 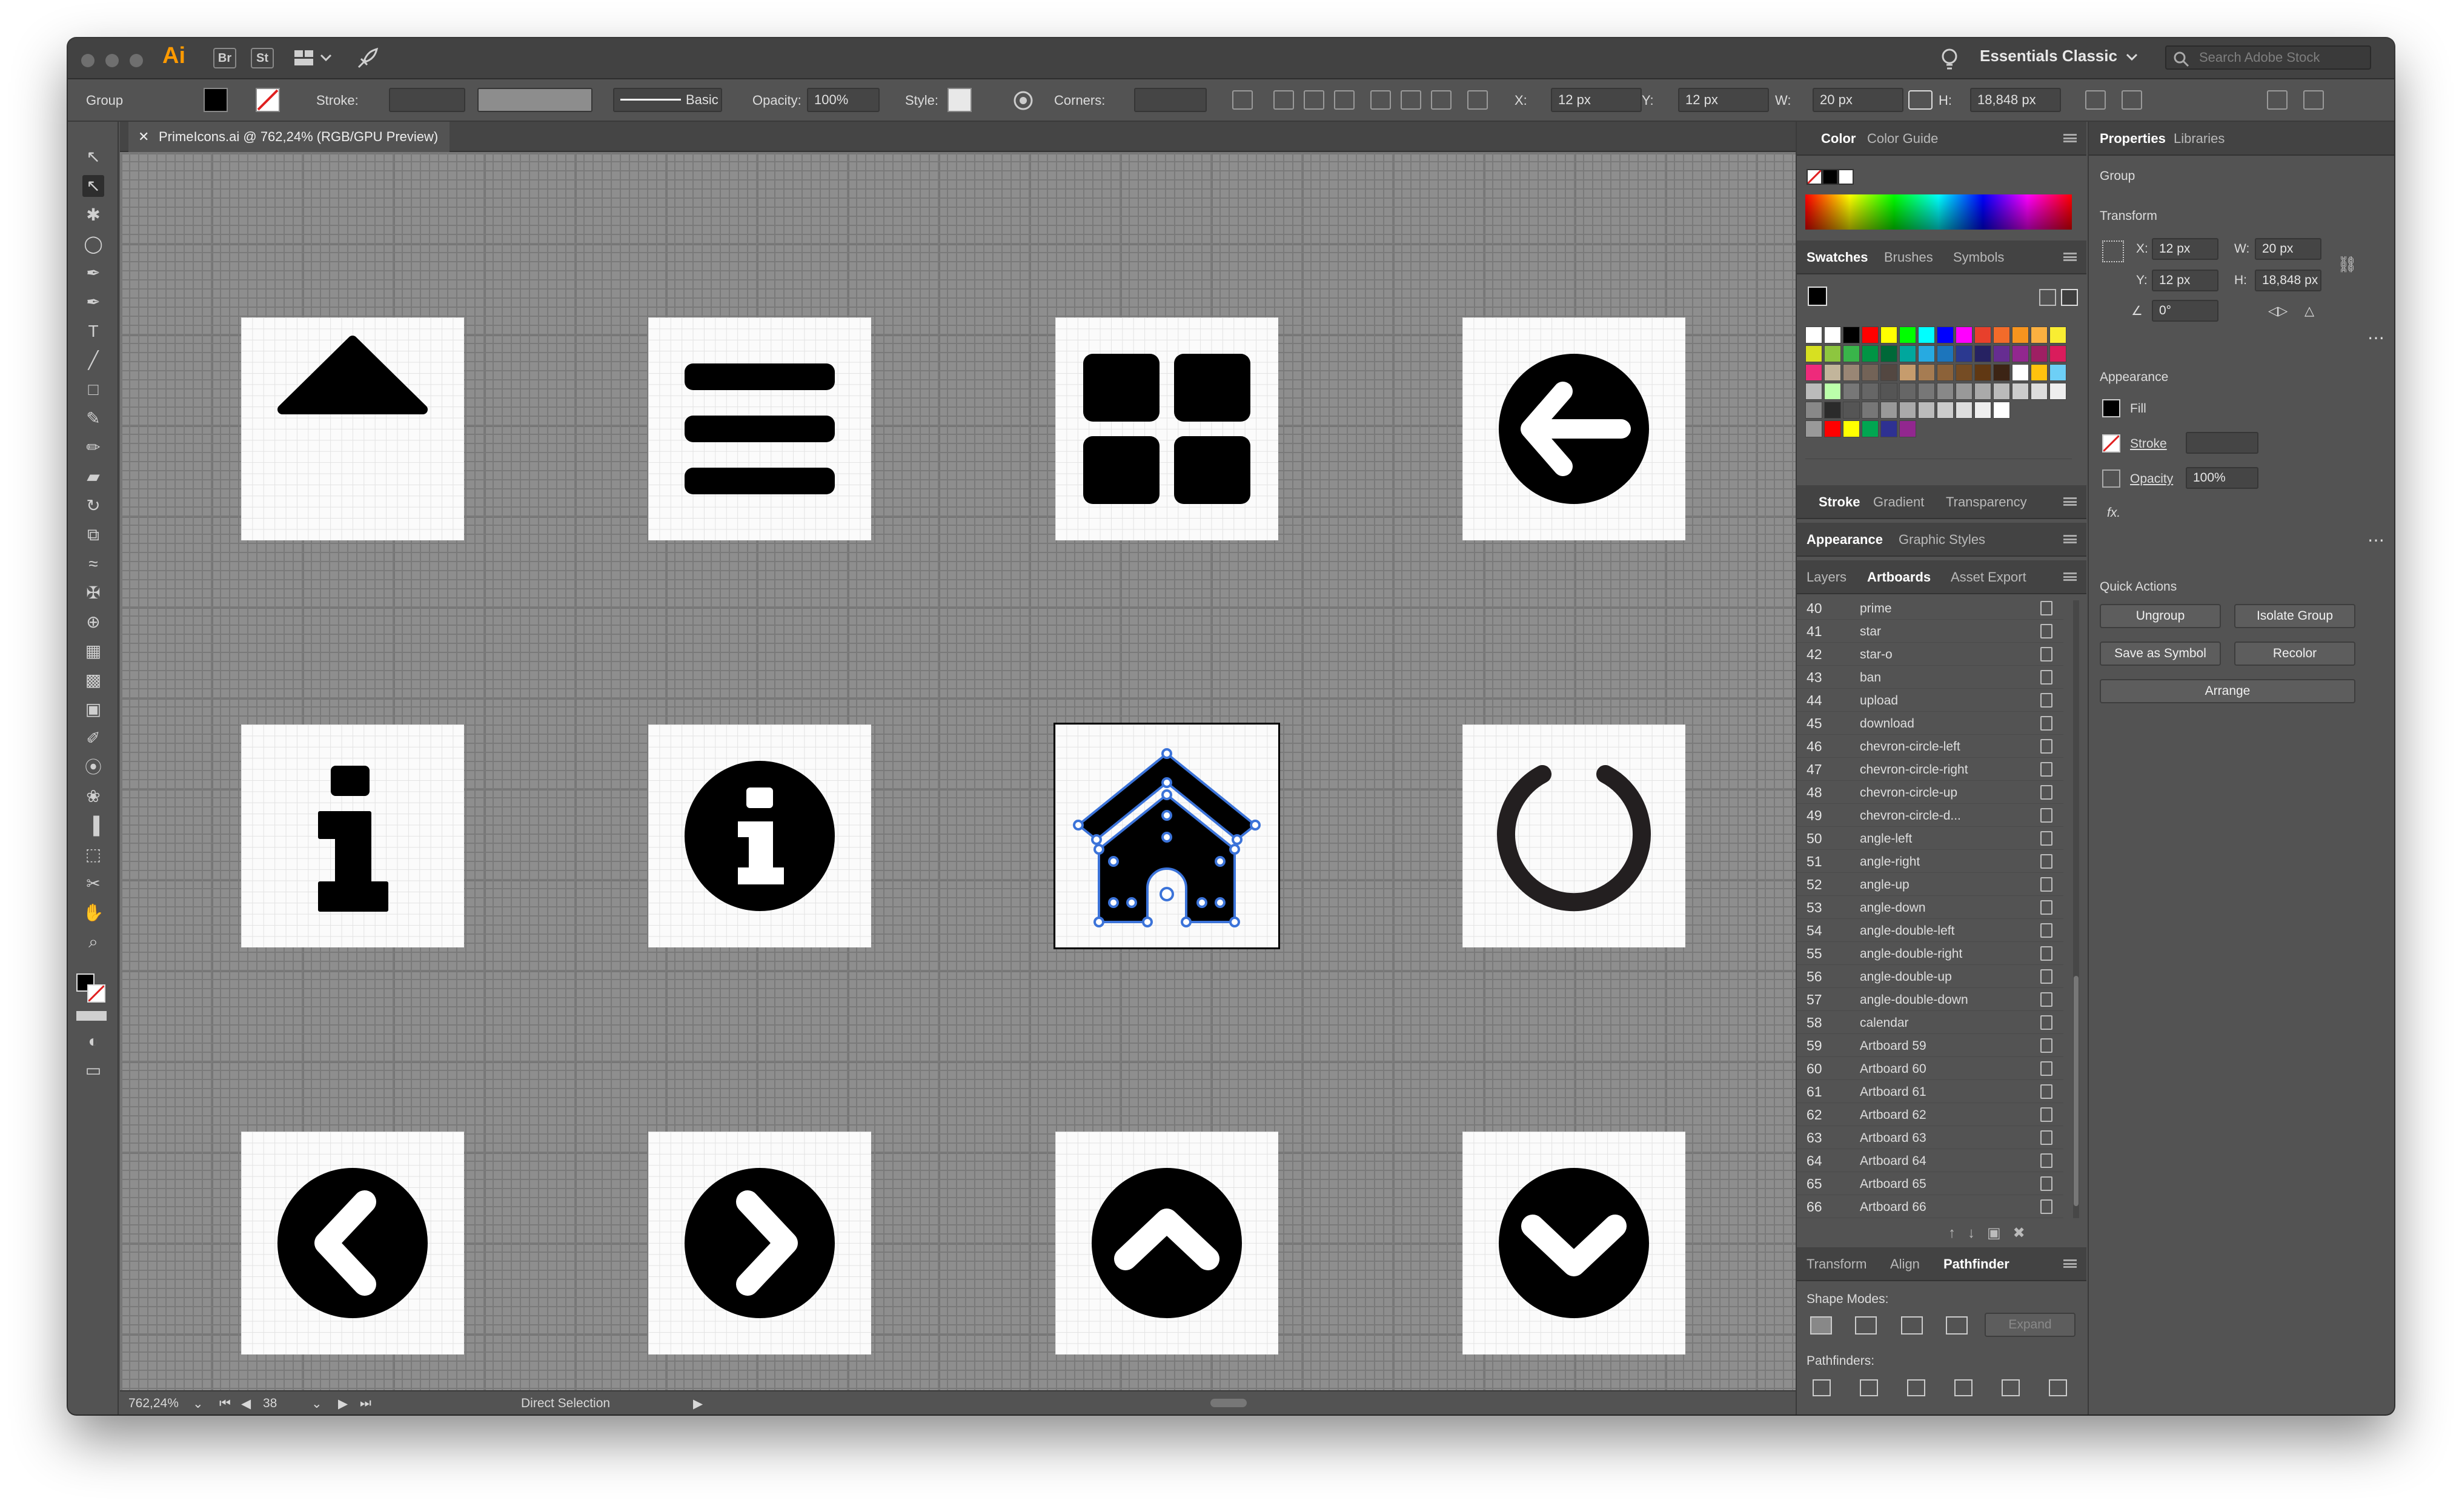 I want to click on toolbox-stroke-swatch, so click(x=96, y=993).